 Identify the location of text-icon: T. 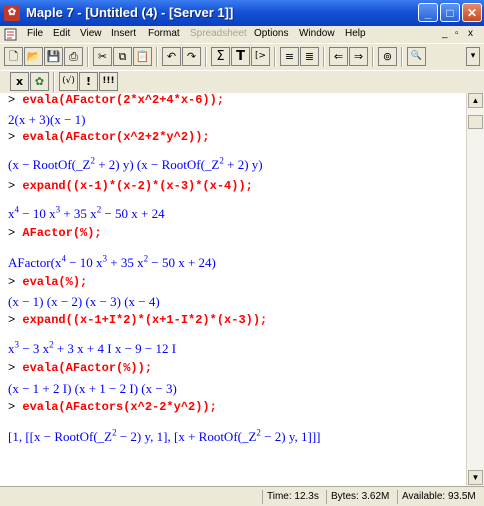
(240, 56).